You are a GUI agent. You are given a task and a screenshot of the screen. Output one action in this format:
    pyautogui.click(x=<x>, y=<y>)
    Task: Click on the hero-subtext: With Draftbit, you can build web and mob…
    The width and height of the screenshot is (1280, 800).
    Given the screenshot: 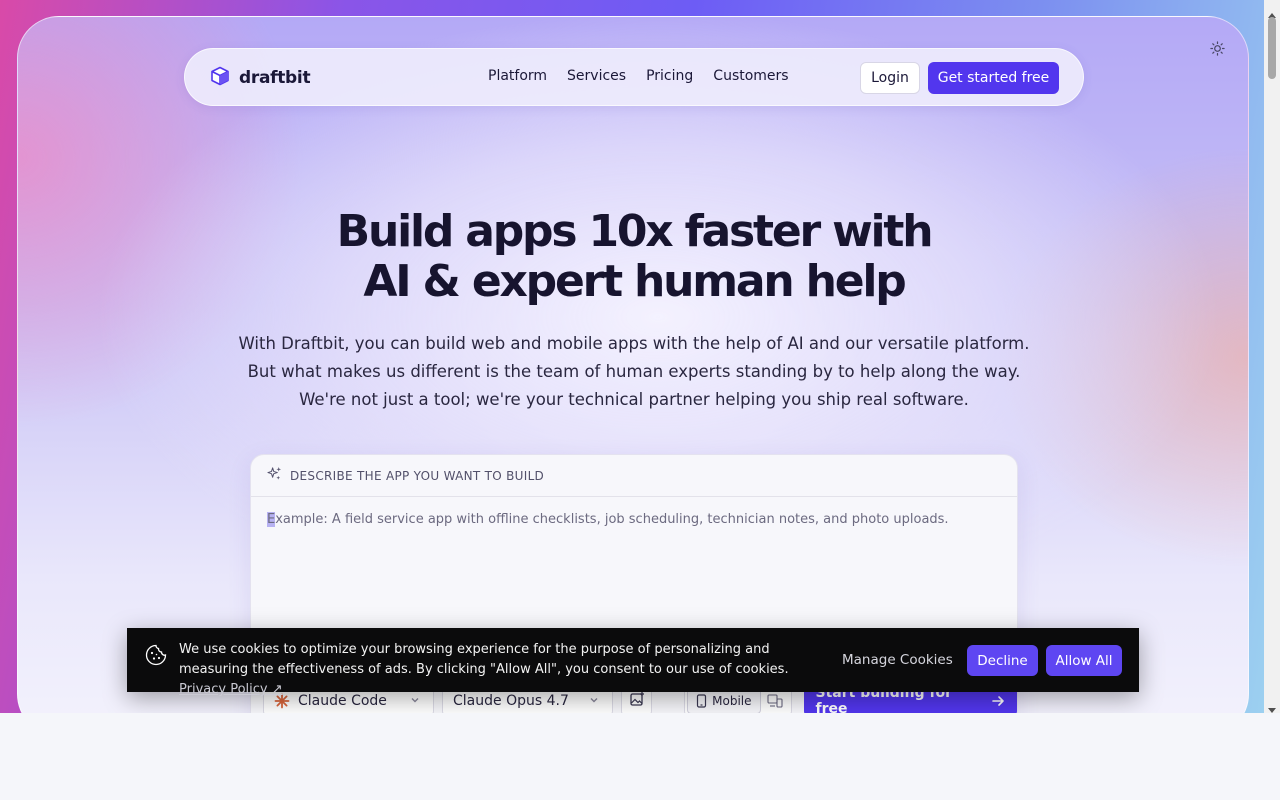 What is the action you would take?
    pyautogui.click(x=634, y=371)
    